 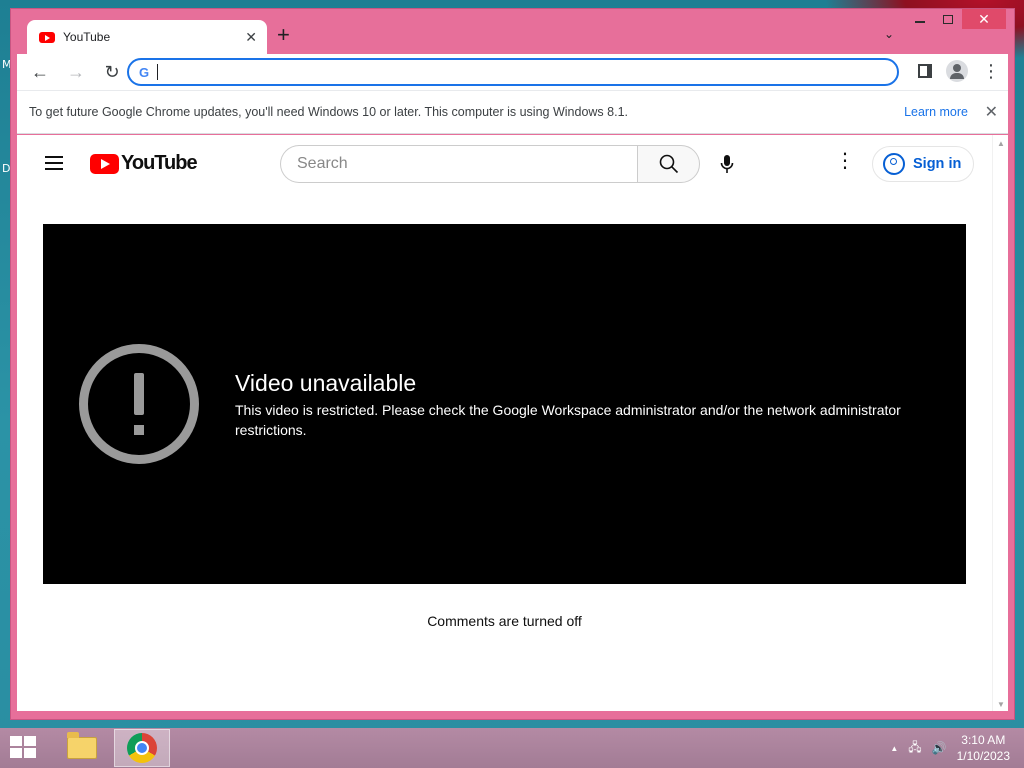 What do you see at coordinates (936, 112) in the screenshot?
I see `learn-more-link: Learn more` at bounding box center [936, 112].